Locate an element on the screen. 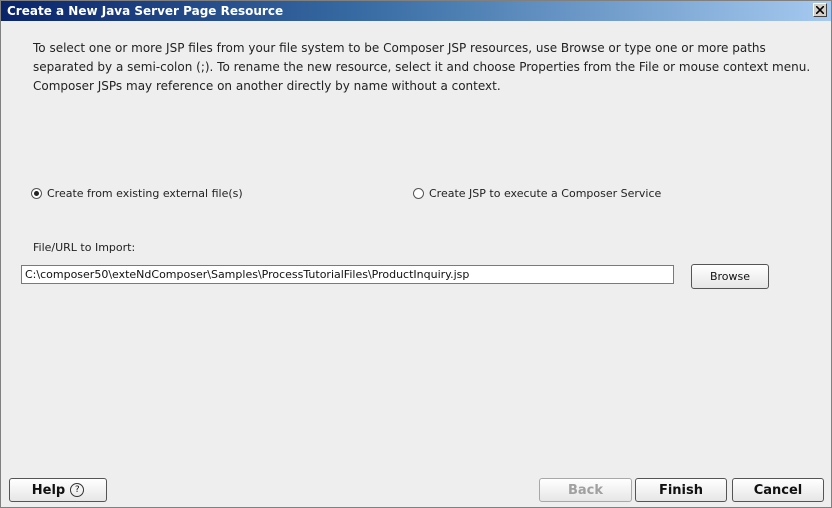 The height and width of the screenshot is (508, 832). browse-button: Browse is located at coordinates (730, 276).